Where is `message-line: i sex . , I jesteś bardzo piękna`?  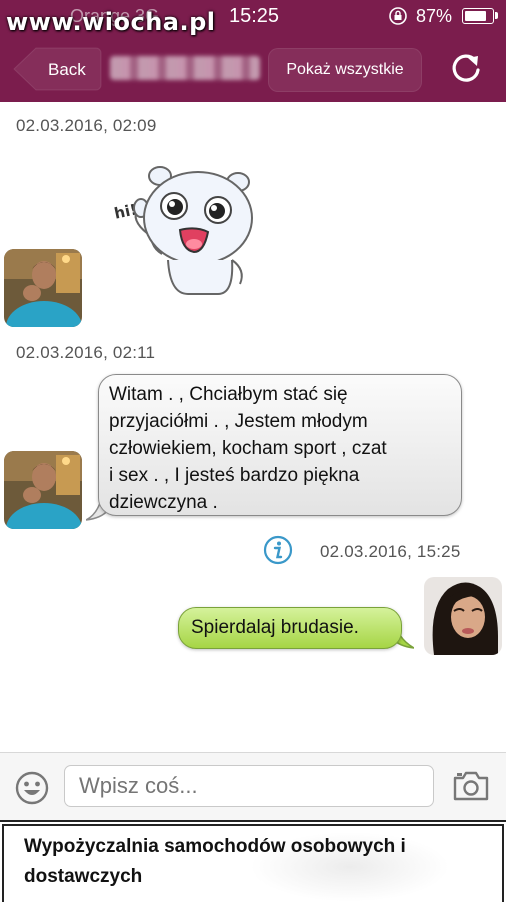
message-line: i sex . , I jesteś bardzo piękna is located at coordinates (234, 475).